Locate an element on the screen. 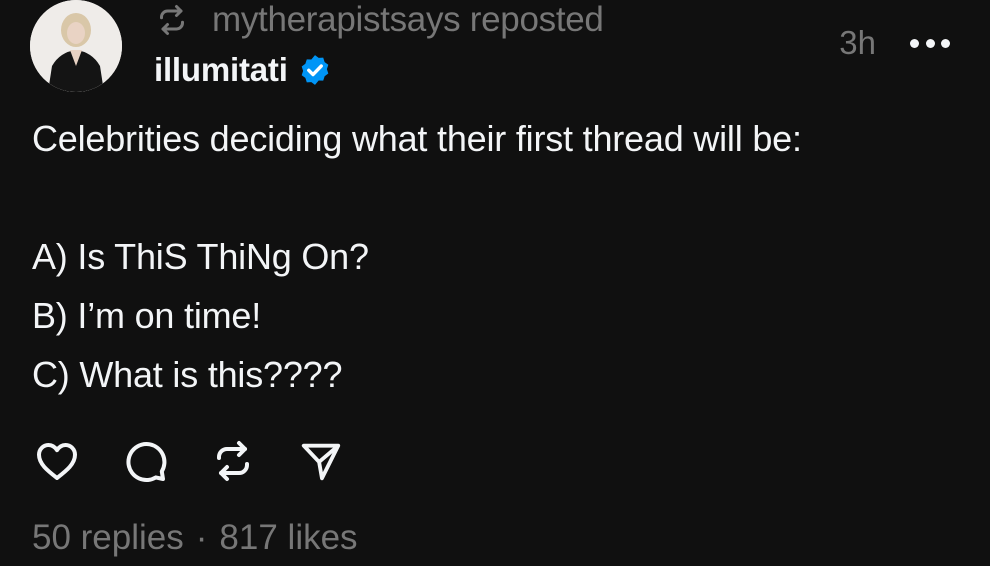  avatar is located at coordinates (76, 46).